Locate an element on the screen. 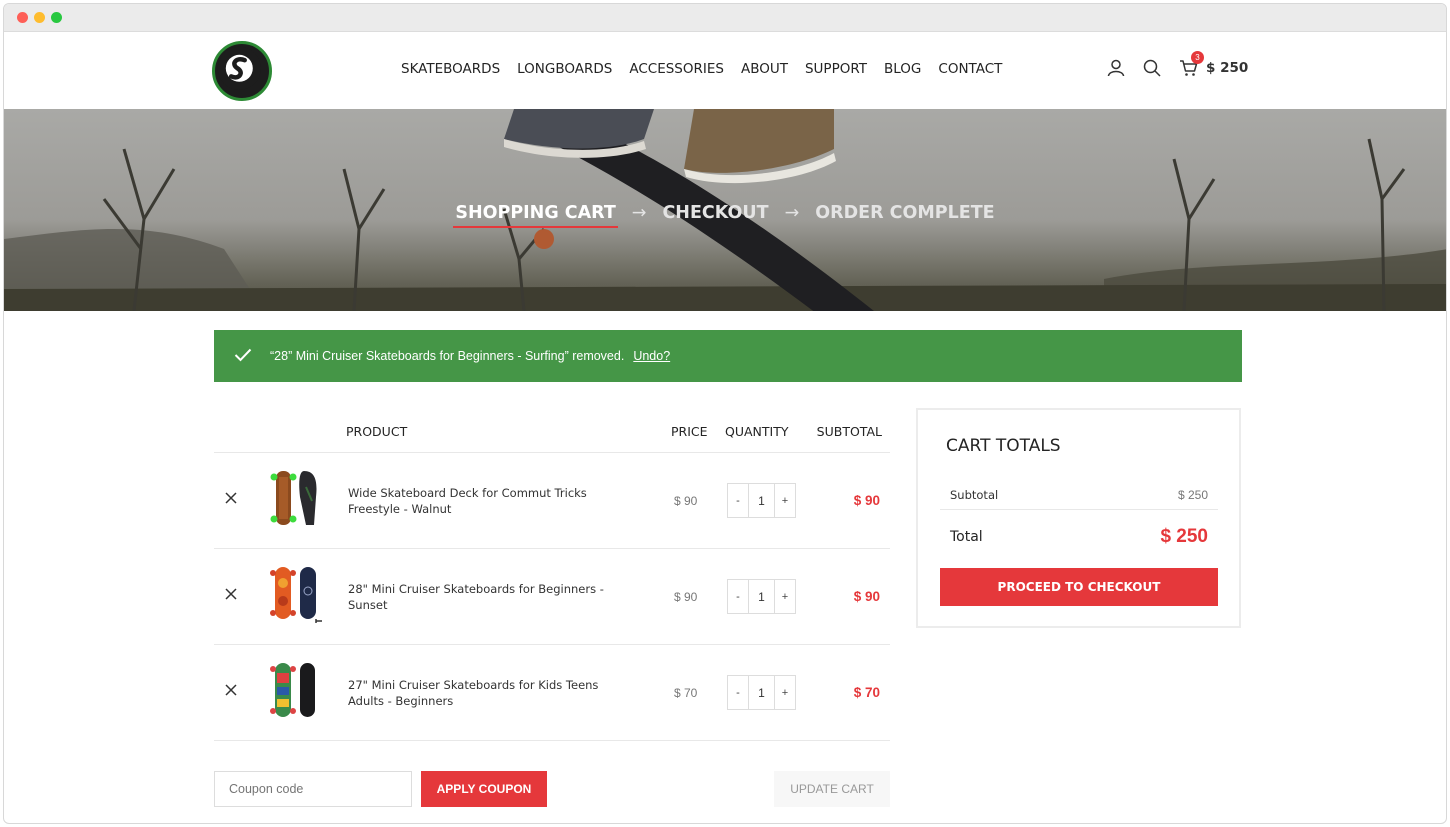 The image size is (1450, 827). maximize-window-dot is located at coordinates (56, 17).